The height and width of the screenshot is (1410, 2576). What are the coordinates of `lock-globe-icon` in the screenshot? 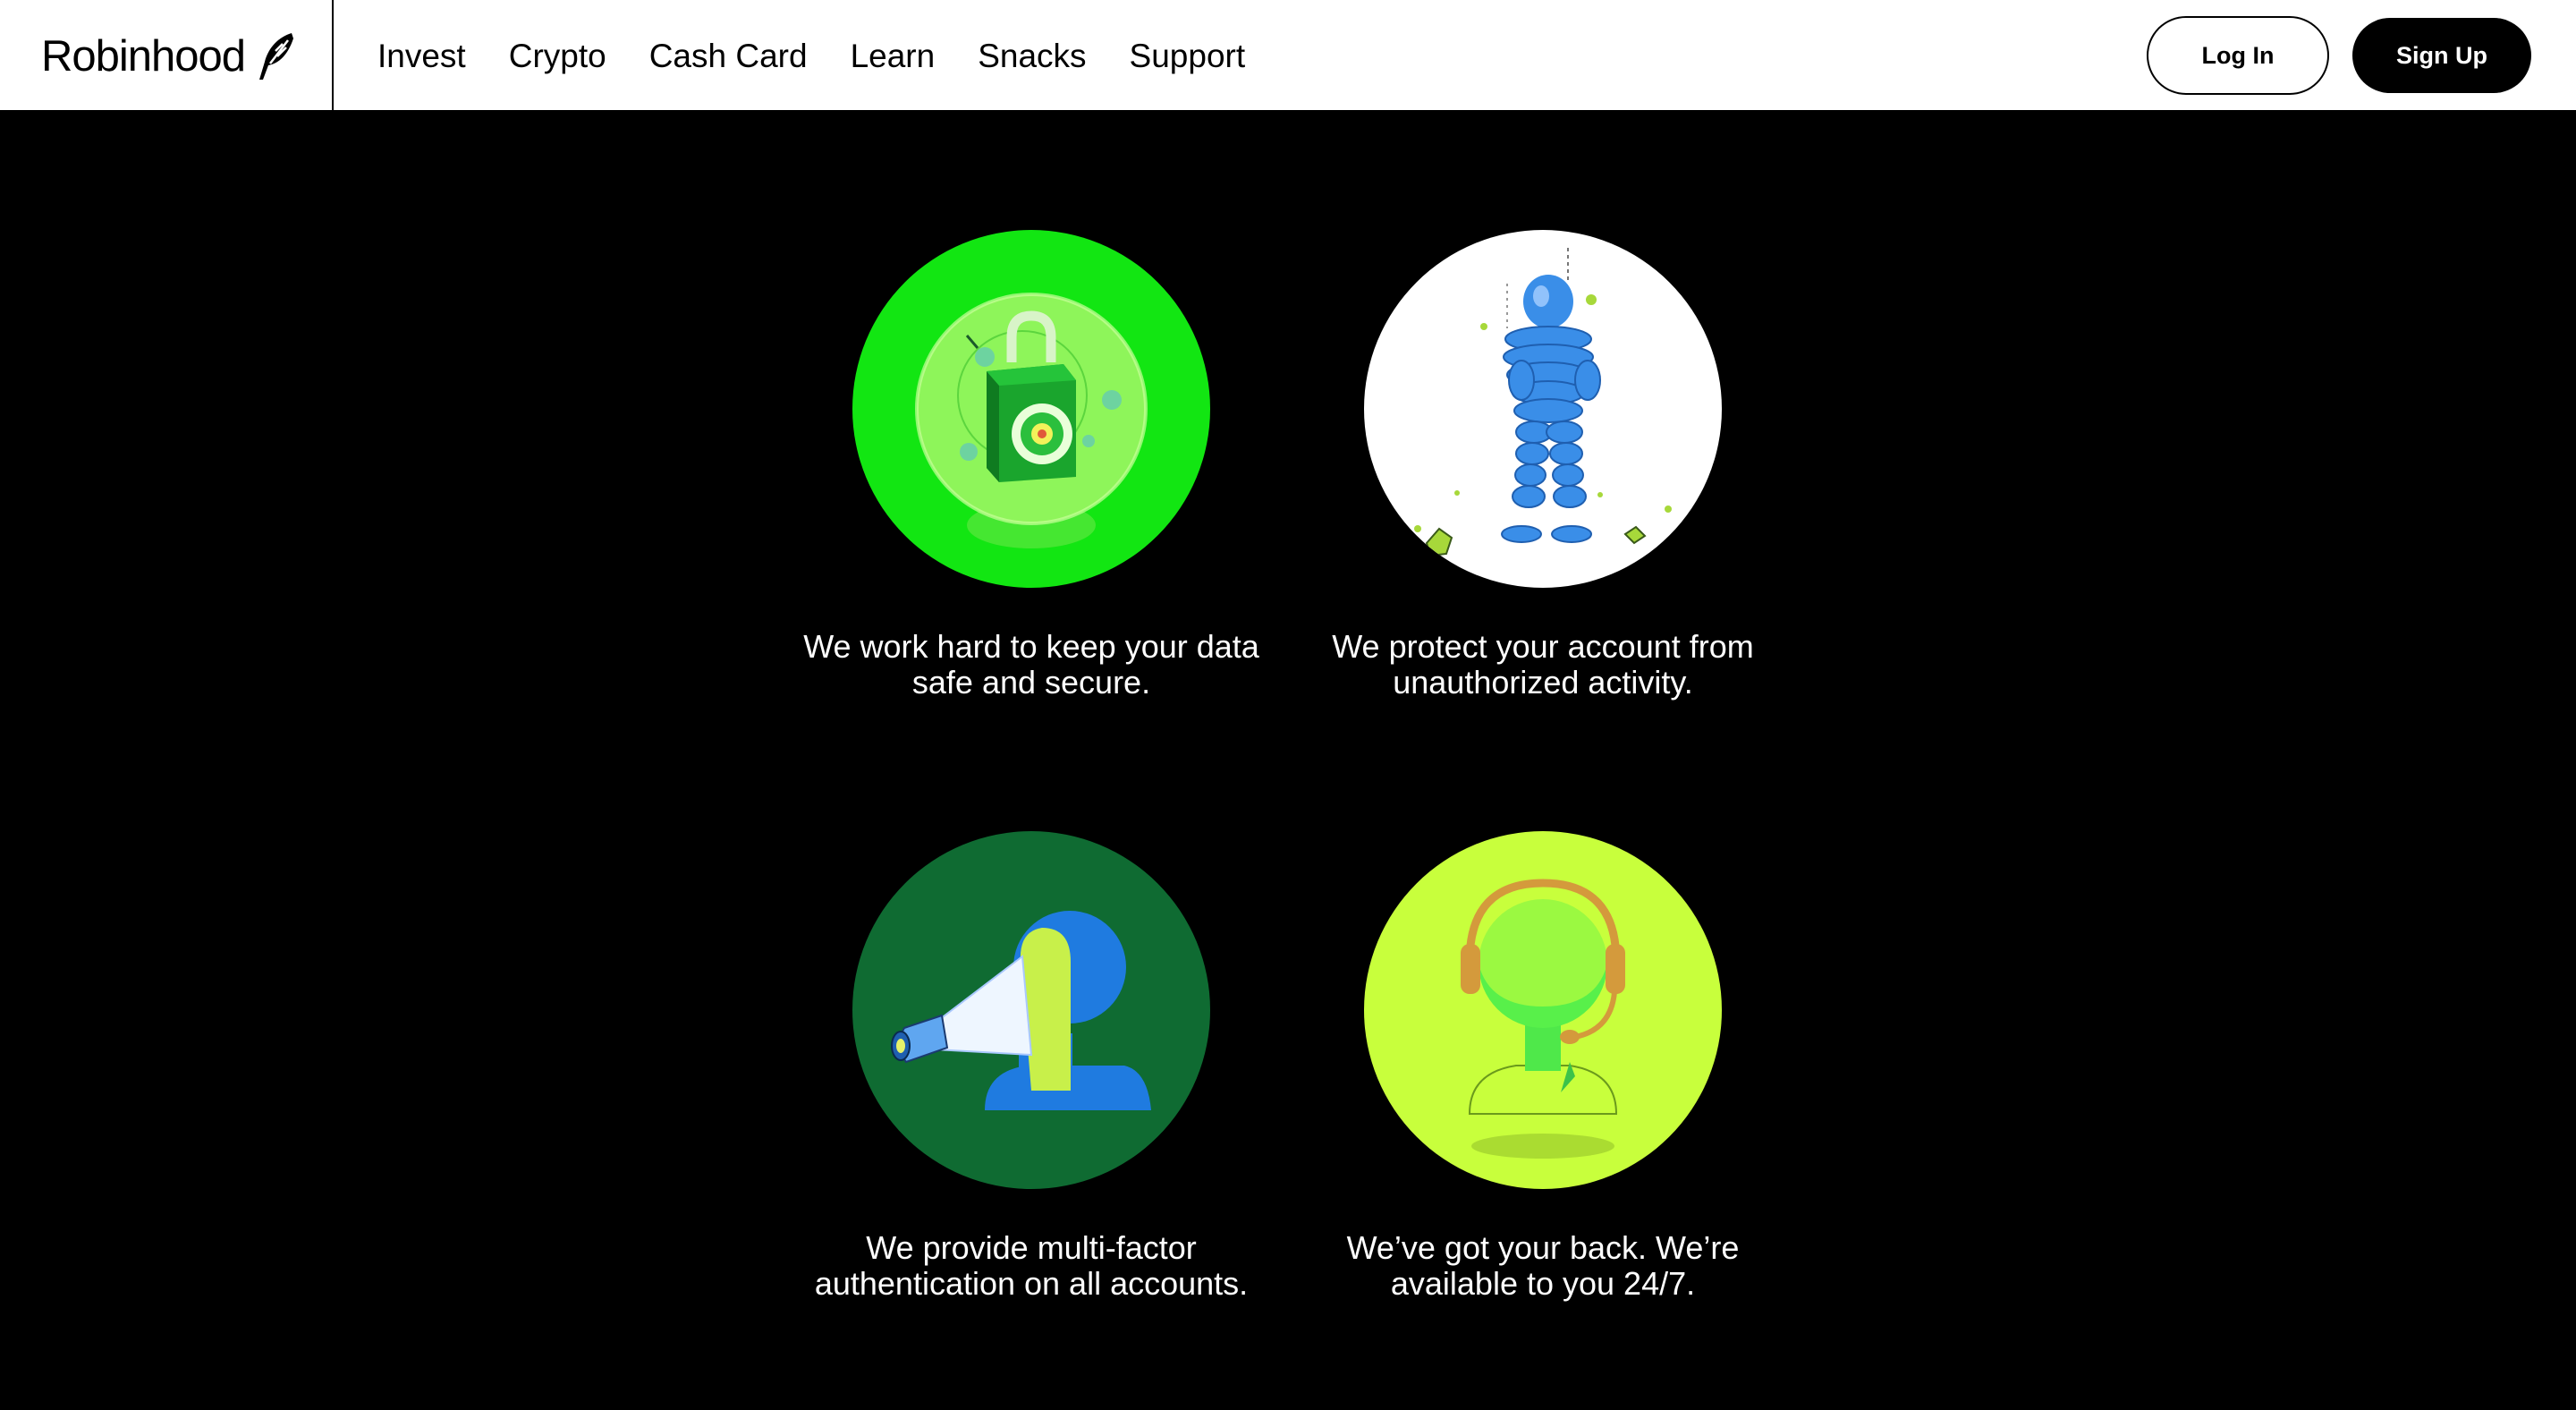 It's located at (1031, 409).